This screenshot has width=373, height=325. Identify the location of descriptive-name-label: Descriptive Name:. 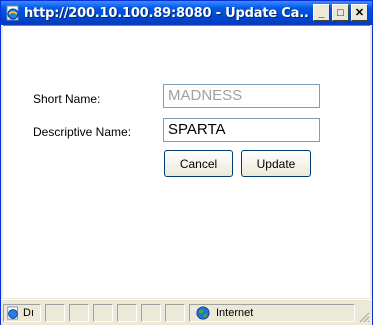
(82, 132).